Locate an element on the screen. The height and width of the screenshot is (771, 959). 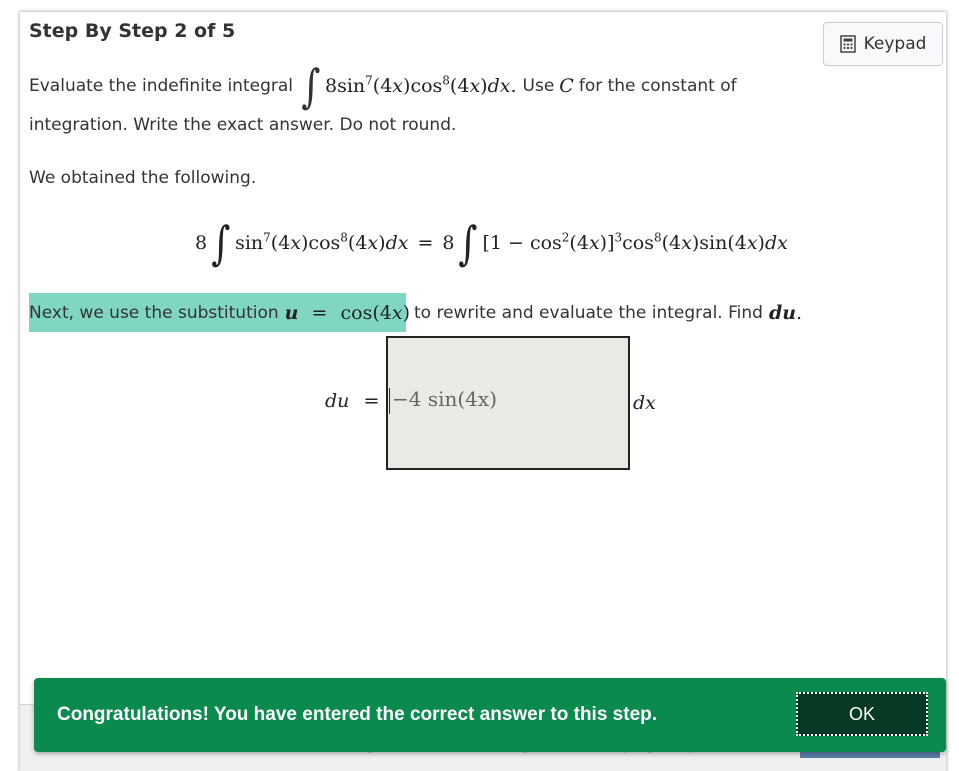
step-title: Step By Step 2 of 5 is located at coordinates (132, 31).